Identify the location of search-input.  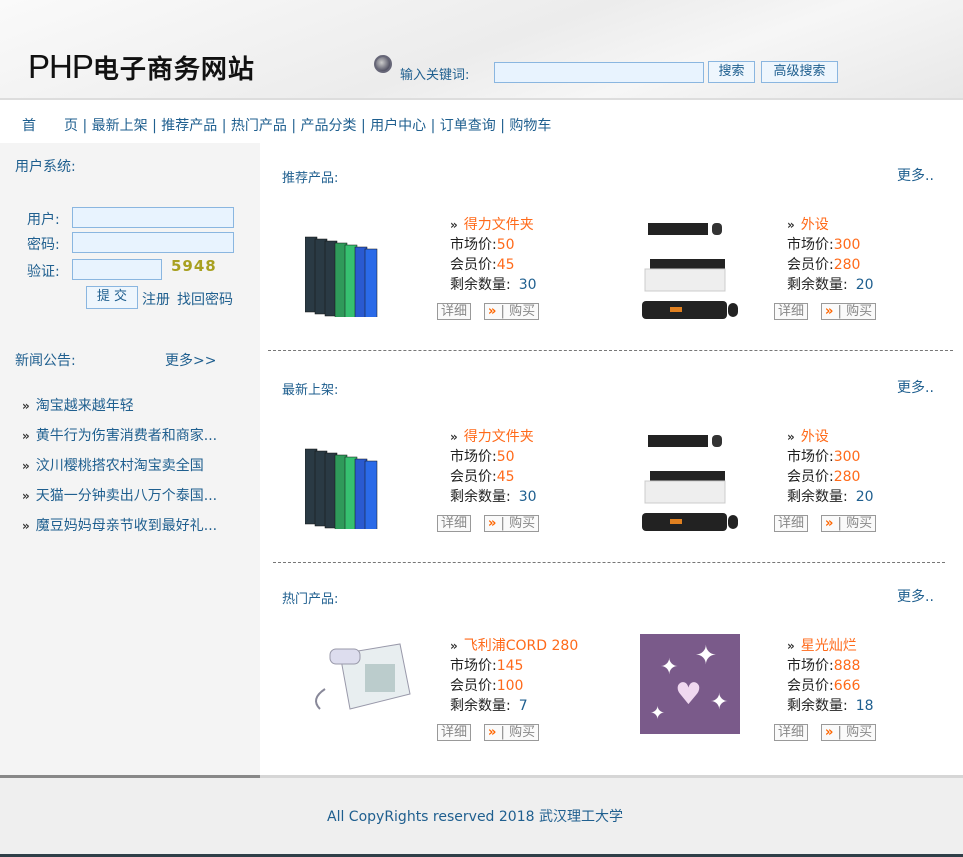
(599, 72).